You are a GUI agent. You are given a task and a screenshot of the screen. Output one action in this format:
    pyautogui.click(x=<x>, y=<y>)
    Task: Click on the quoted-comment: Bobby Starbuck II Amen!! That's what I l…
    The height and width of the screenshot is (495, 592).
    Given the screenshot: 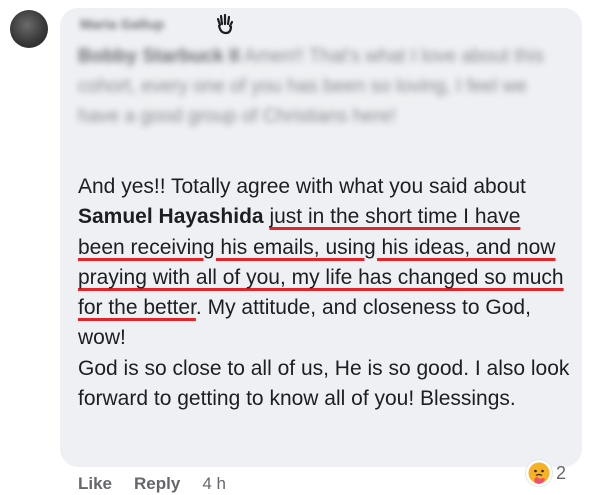 What is the action you would take?
    pyautogui.click(x=314, y=87)
    